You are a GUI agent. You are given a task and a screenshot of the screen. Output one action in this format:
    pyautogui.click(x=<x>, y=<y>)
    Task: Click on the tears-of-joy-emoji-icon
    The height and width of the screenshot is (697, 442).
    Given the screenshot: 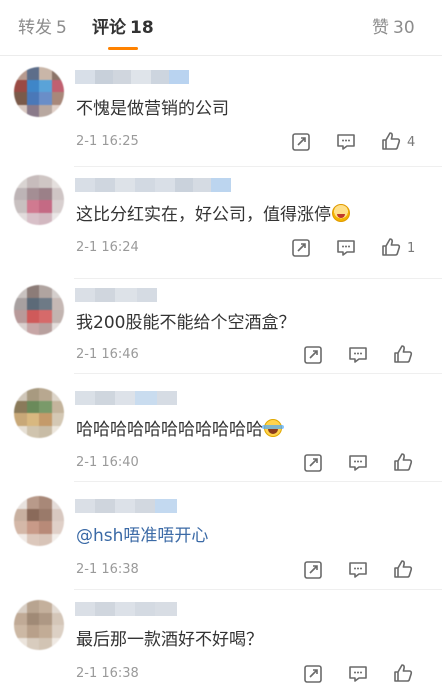 What is the action you would take?
    pyautogui.click(x=273, y=428)
    